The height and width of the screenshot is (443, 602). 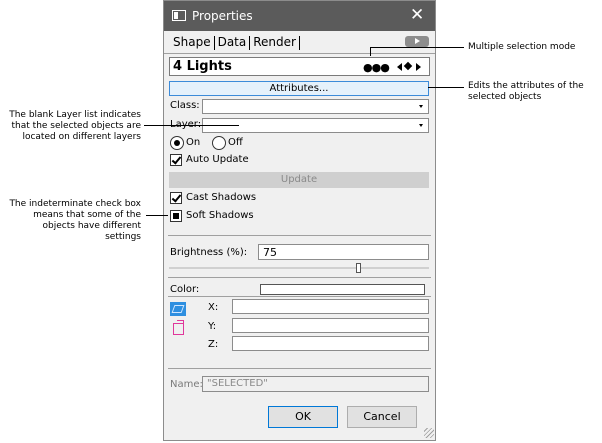 What do you see at coordinates (299, 66) in the screenshot?
I see `object-name-bar: 4 Lights ●●●` at bounding box center [299, 66].